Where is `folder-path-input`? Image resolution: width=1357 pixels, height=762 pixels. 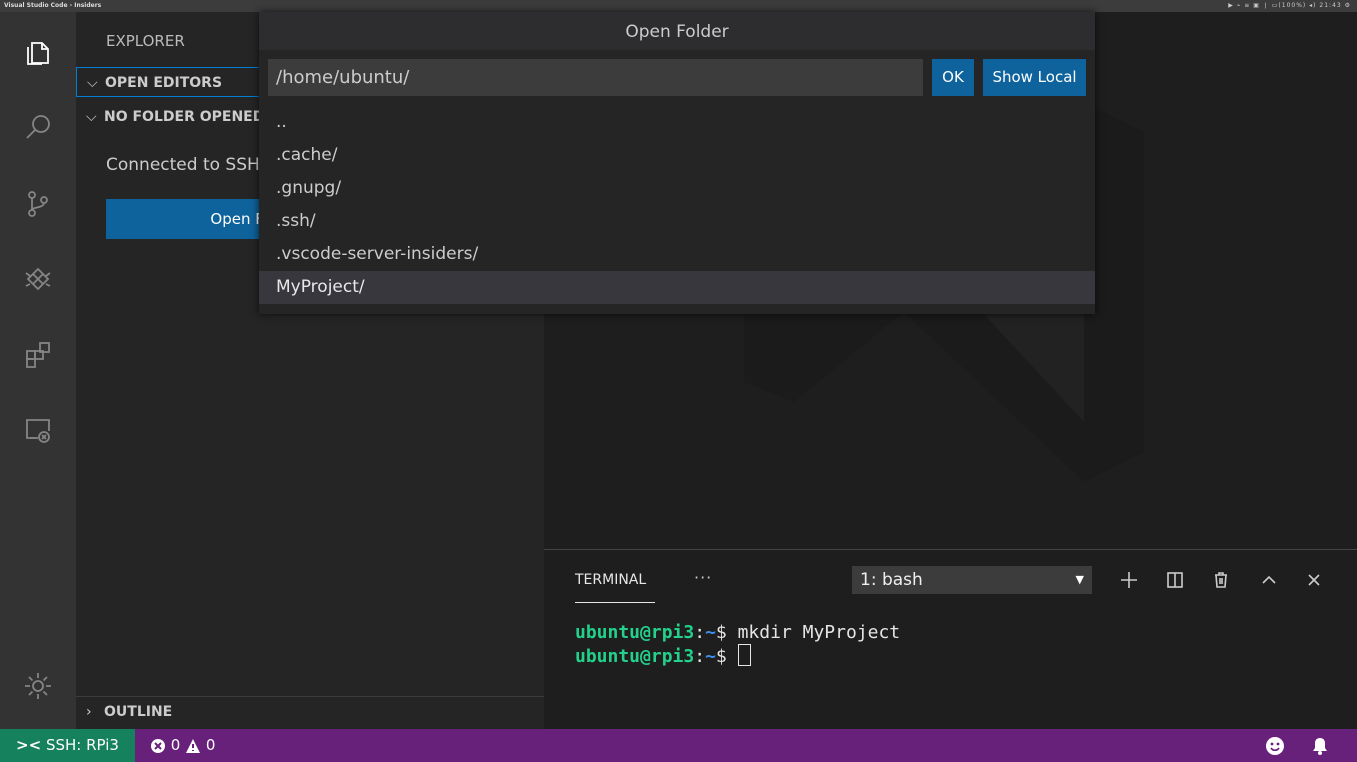
folder-path-input is located at coordinates (595, 77).